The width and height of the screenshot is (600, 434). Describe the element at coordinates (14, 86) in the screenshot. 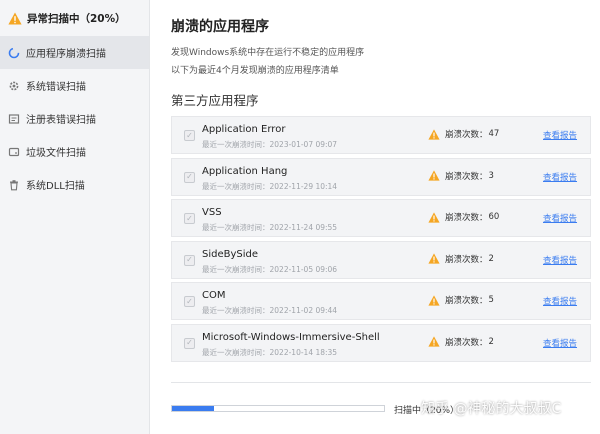

I see `gear-icon` at that location.